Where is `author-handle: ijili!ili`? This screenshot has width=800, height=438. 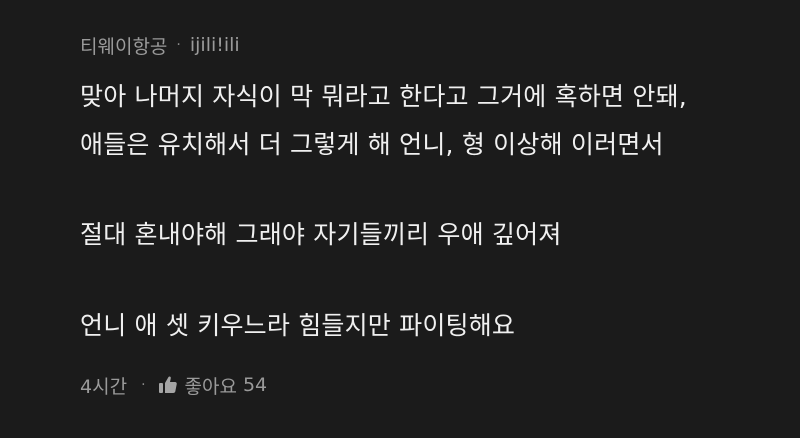
author-handle: ijili!ili is located at coordinates (215, 45).